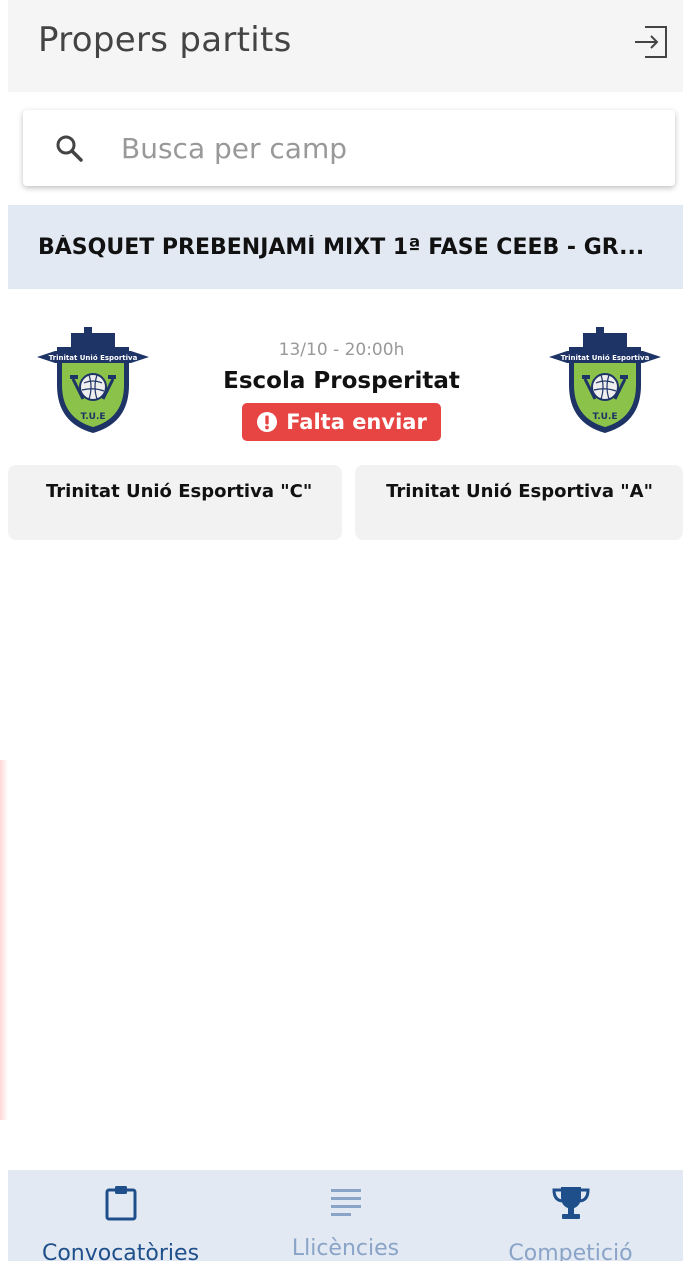  Describe the element at coordinates (345, 46) in the screenshot. I see `app-header: Propers partits` at that location.